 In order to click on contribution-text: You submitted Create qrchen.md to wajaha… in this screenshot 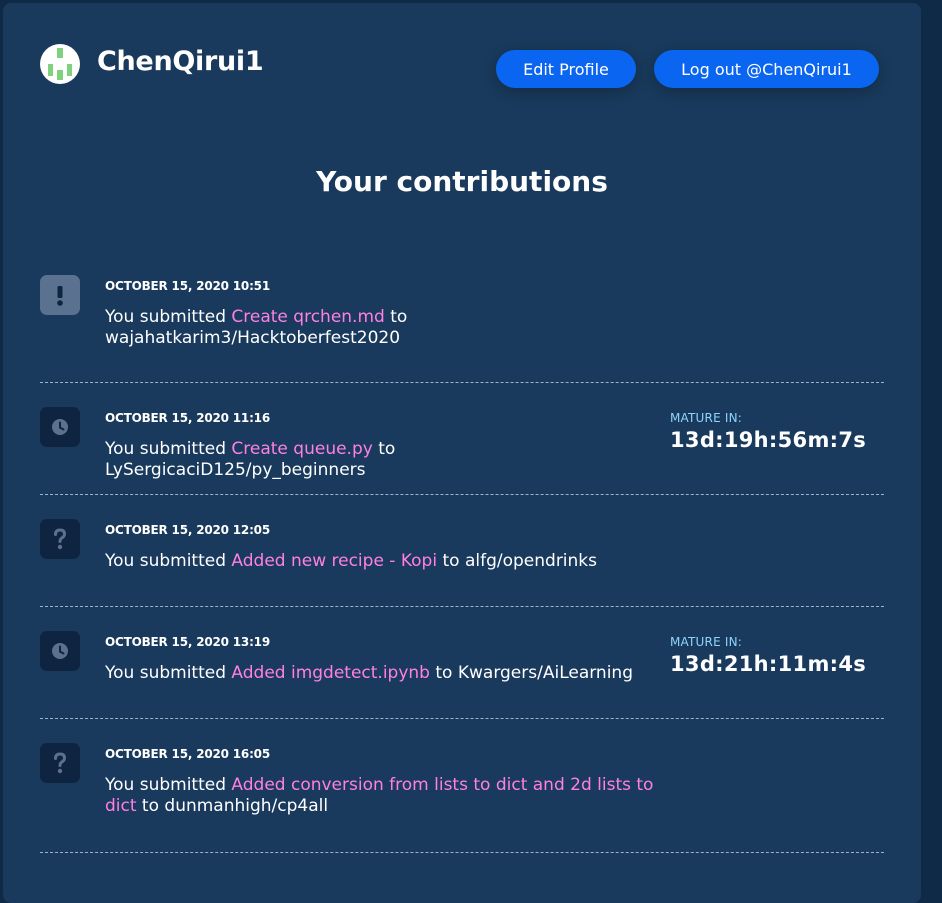, I will do `click(380, 328)`.